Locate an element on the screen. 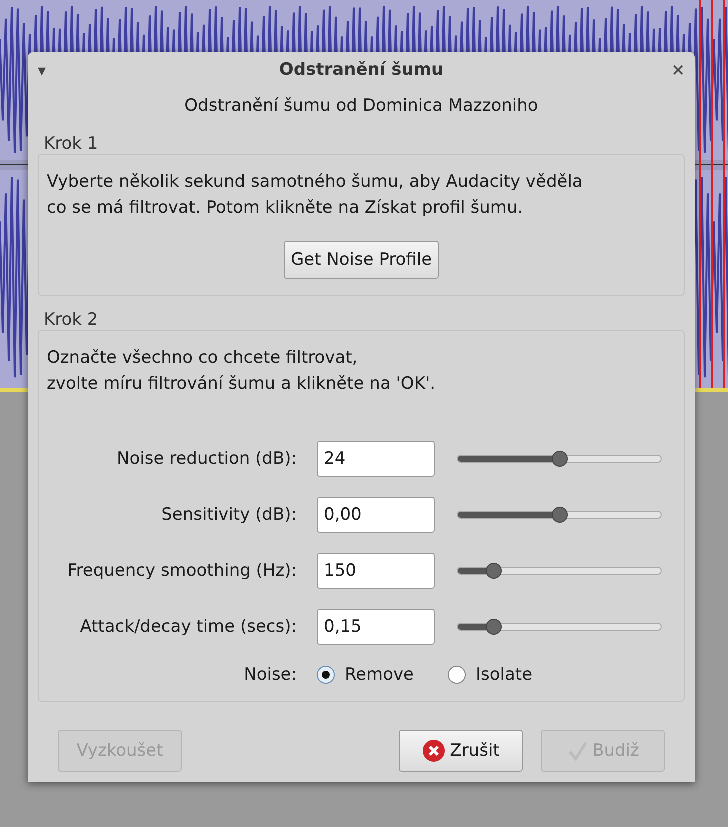  parameter-label: Attack/decay time (secs): is located at coordinates (188, 627).